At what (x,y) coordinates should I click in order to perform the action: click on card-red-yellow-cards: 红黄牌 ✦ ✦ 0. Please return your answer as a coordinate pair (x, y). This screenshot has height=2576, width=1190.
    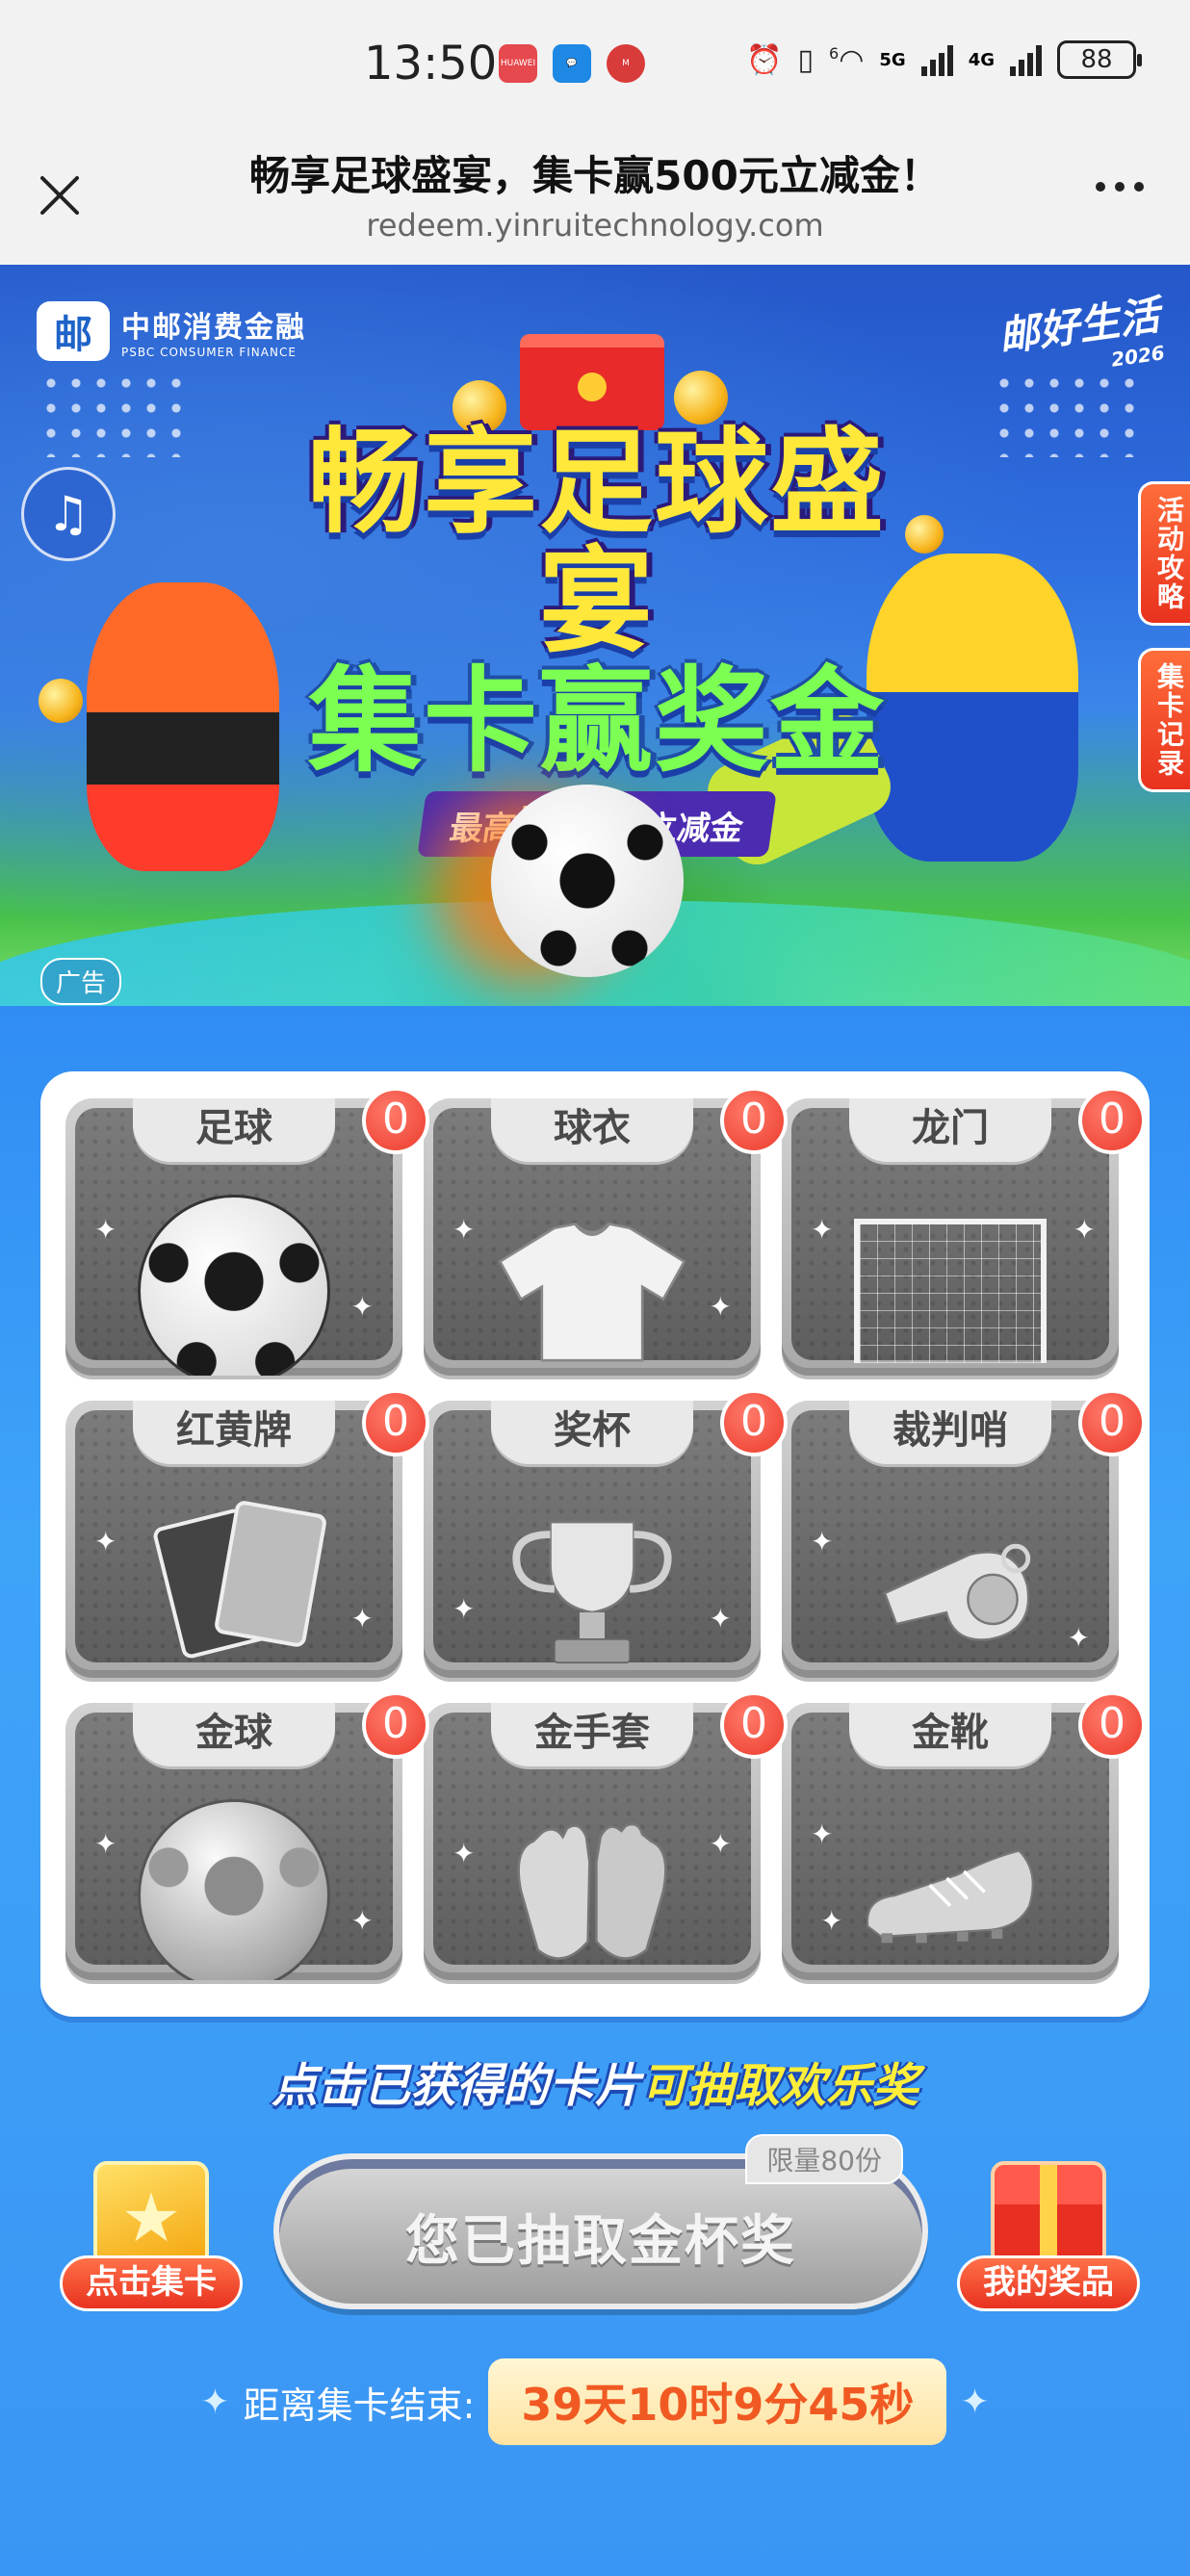
    Looking at the image, I should click on (247, 1539).